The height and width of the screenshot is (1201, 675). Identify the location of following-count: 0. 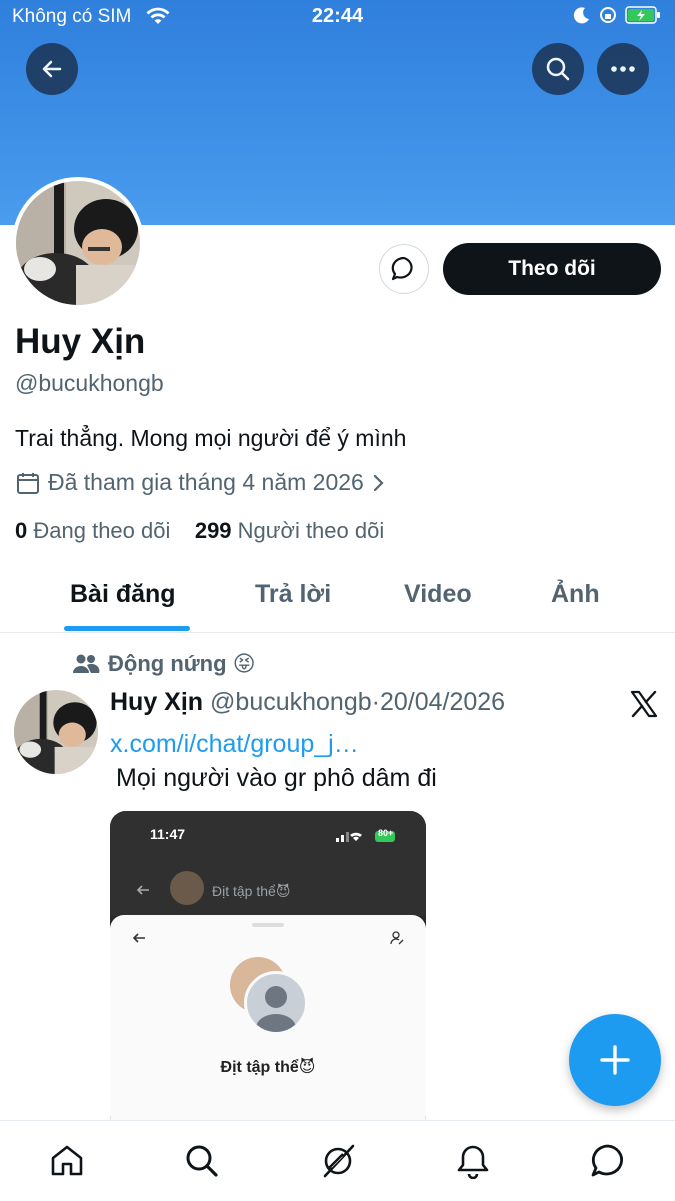
(21, 530).